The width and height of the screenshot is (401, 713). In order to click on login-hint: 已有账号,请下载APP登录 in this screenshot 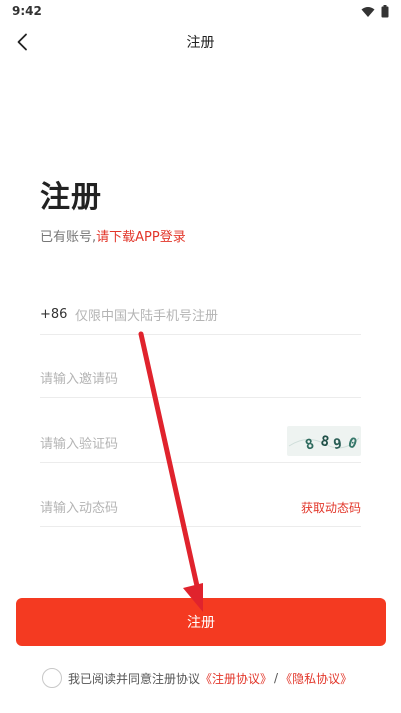, I will do `click(113, 235)`.